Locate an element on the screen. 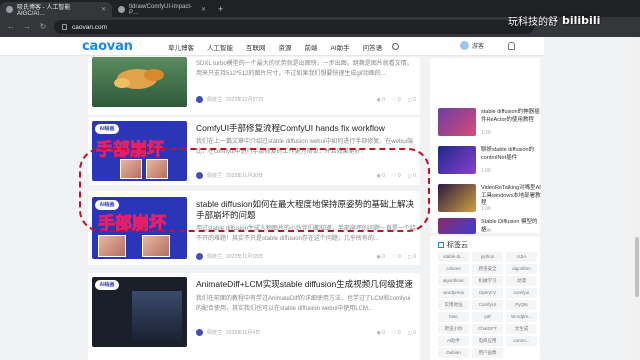  tag: python is located at coordinates (487, 257).